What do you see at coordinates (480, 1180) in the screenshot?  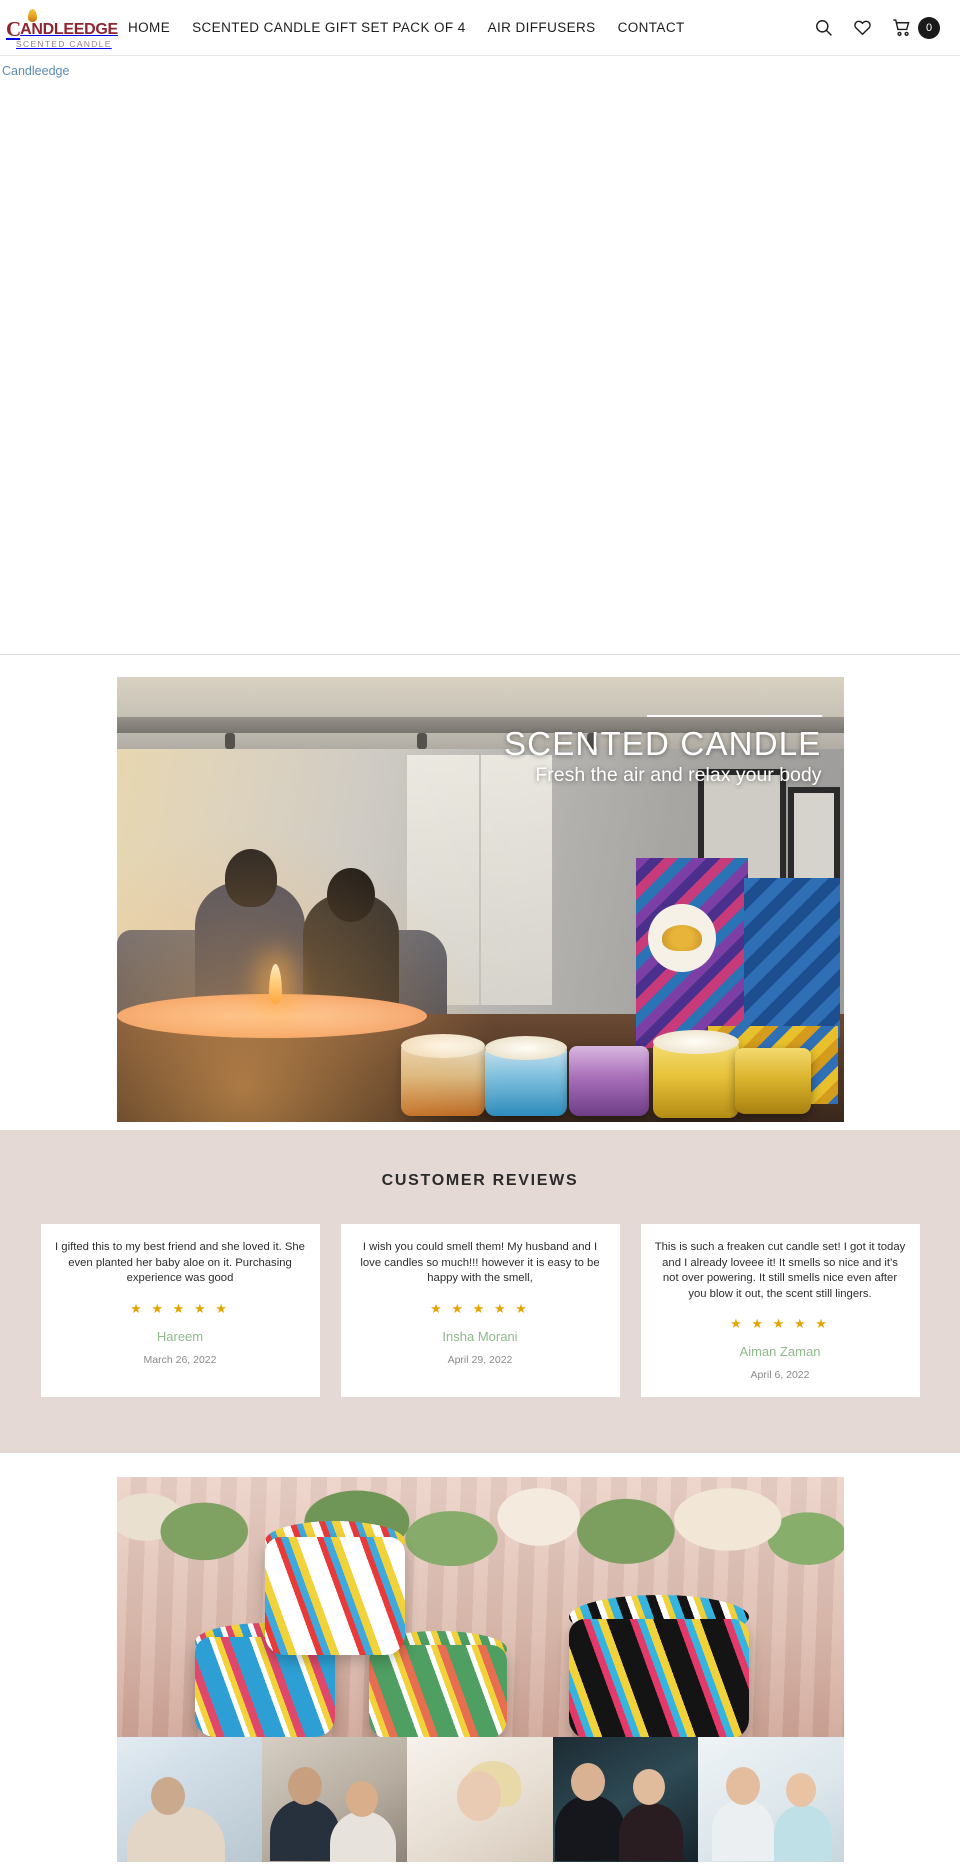 I see `reviews-heading: CUSTOMER REVIEWS` at bounding box center [480, 1180].